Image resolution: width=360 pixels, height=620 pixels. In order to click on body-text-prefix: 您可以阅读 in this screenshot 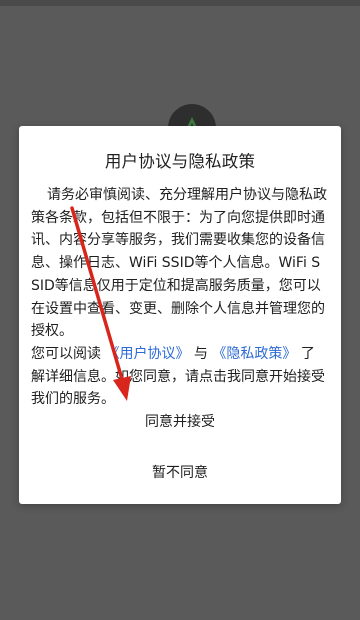, I will do `click(66, 353)`.